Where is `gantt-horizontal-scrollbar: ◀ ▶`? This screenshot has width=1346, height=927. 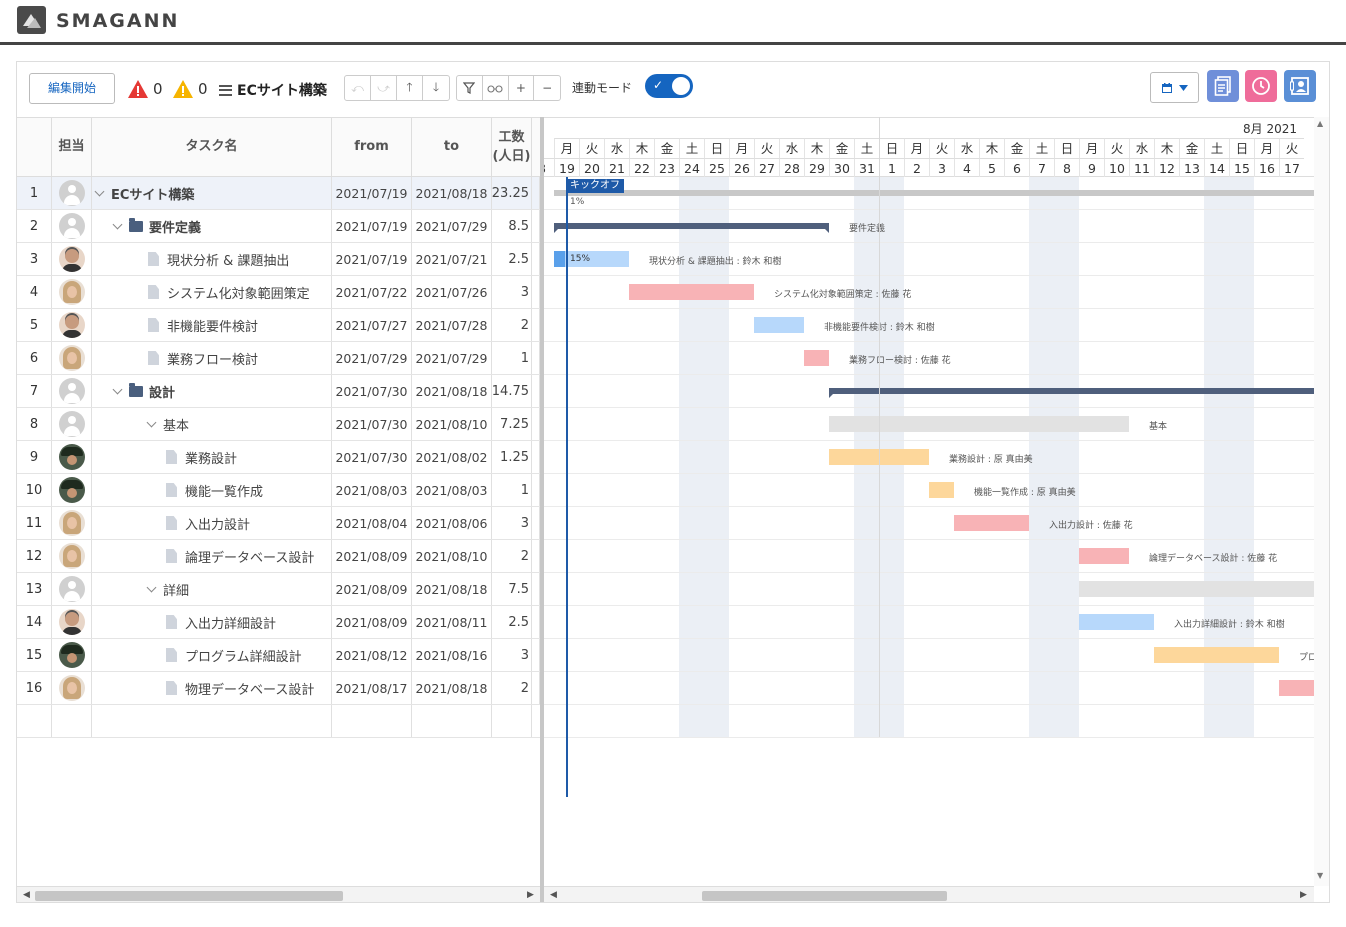 gantt-horizontal-scrollbar: ◀ ▶ is located at coordinates (929, 894).